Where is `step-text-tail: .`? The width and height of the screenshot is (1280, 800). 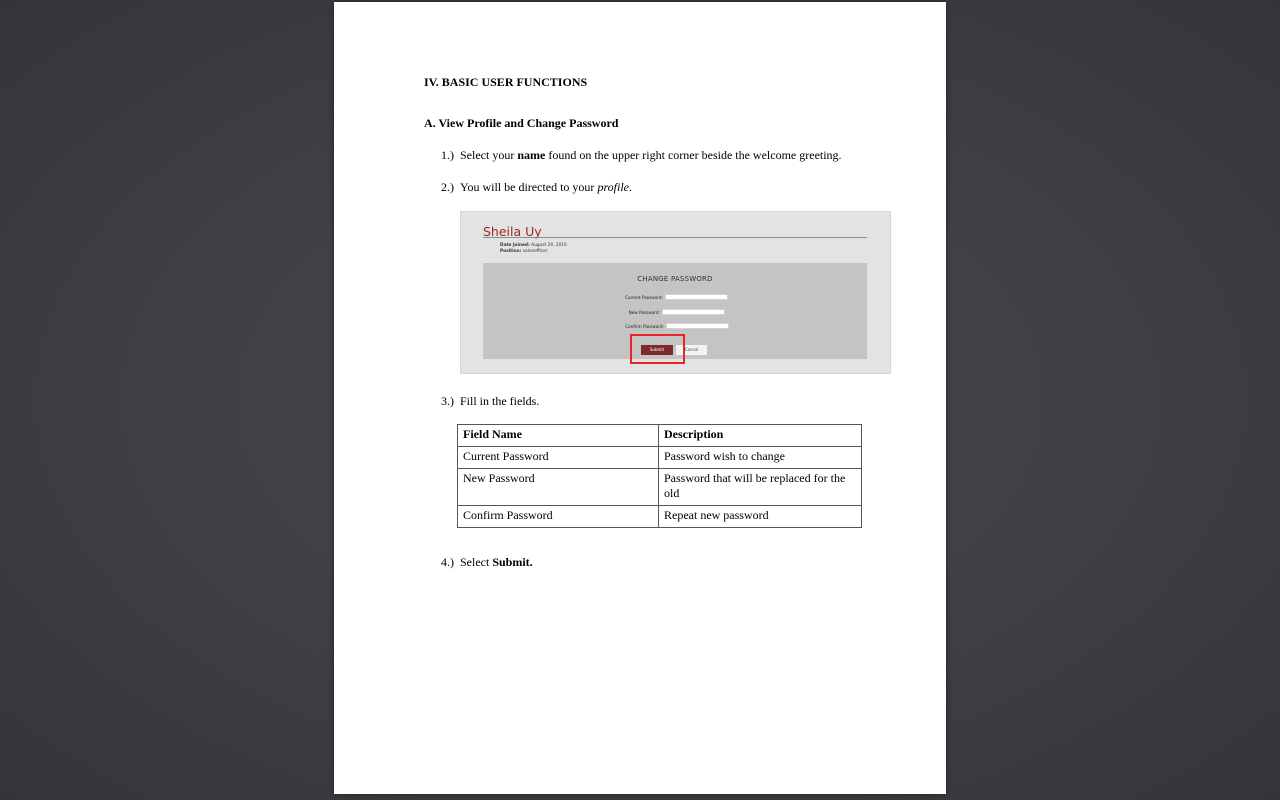
step-text-tail: . is located at coordinates (630, 187).